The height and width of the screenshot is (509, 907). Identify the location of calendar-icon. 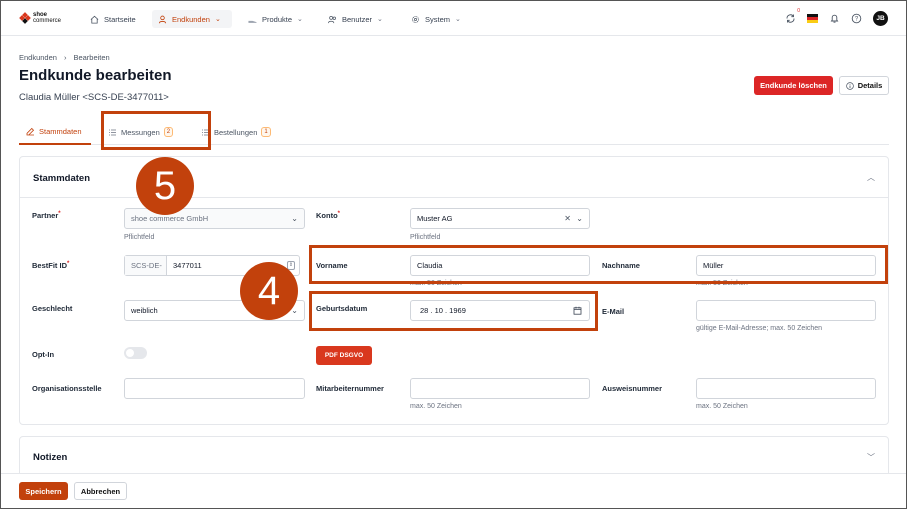
(577, 310).